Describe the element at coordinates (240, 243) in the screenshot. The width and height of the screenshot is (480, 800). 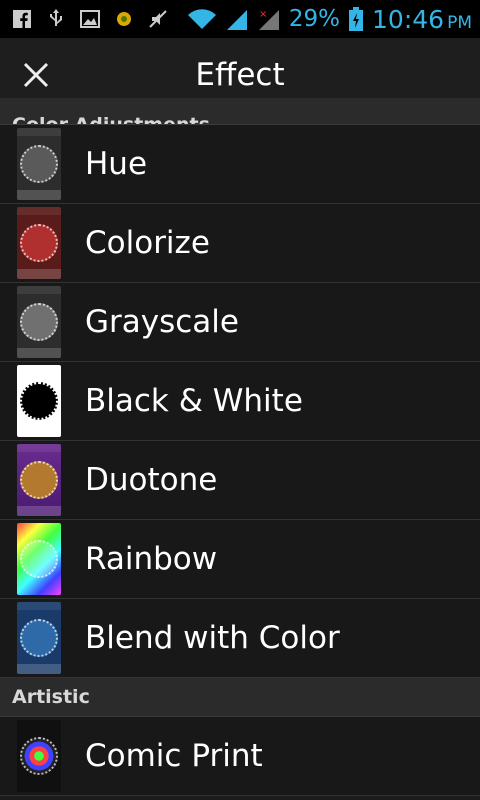
I see `list-item-colorize: Colorize` at that location.